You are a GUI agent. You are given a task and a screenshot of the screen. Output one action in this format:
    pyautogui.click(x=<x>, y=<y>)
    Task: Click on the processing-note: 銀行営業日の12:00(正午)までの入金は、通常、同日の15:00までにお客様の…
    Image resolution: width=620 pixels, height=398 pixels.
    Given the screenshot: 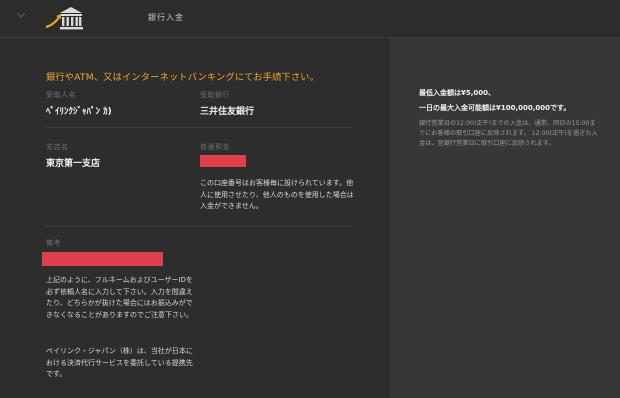 What is the action you would take?
    pyautogui.click(x=508, y=133)
    